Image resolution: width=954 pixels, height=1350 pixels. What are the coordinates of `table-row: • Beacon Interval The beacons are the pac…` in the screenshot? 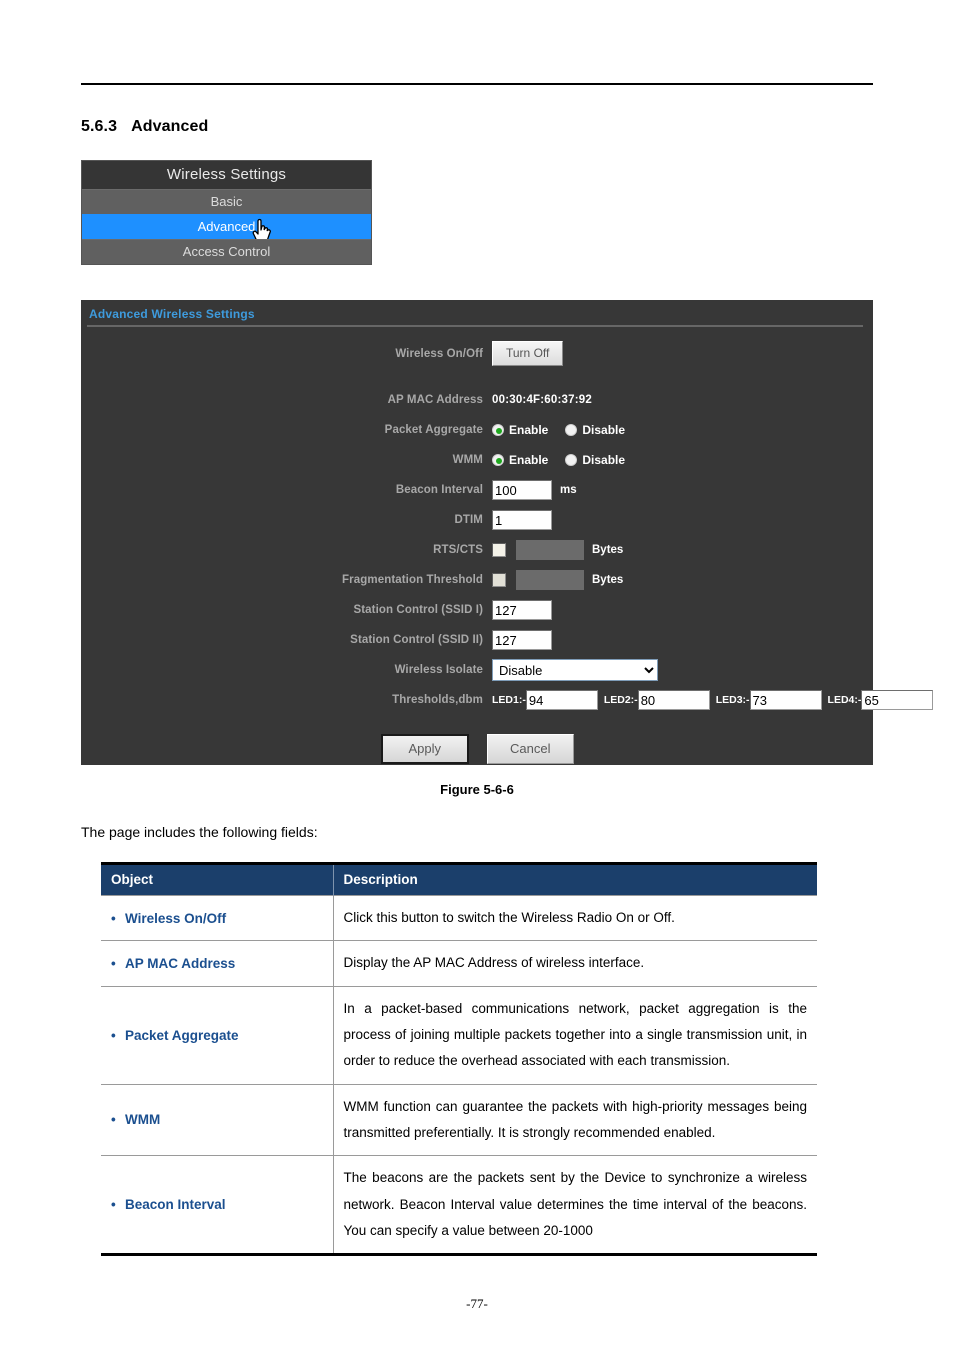 It's located at (459, 1205).